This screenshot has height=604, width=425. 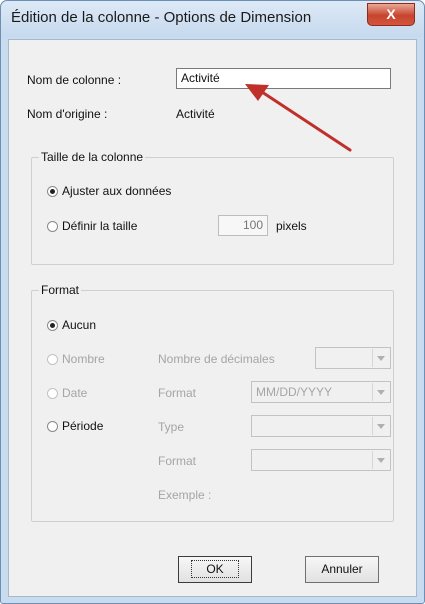 I want to click on ok-button: OK, so click(x=215, y=569).